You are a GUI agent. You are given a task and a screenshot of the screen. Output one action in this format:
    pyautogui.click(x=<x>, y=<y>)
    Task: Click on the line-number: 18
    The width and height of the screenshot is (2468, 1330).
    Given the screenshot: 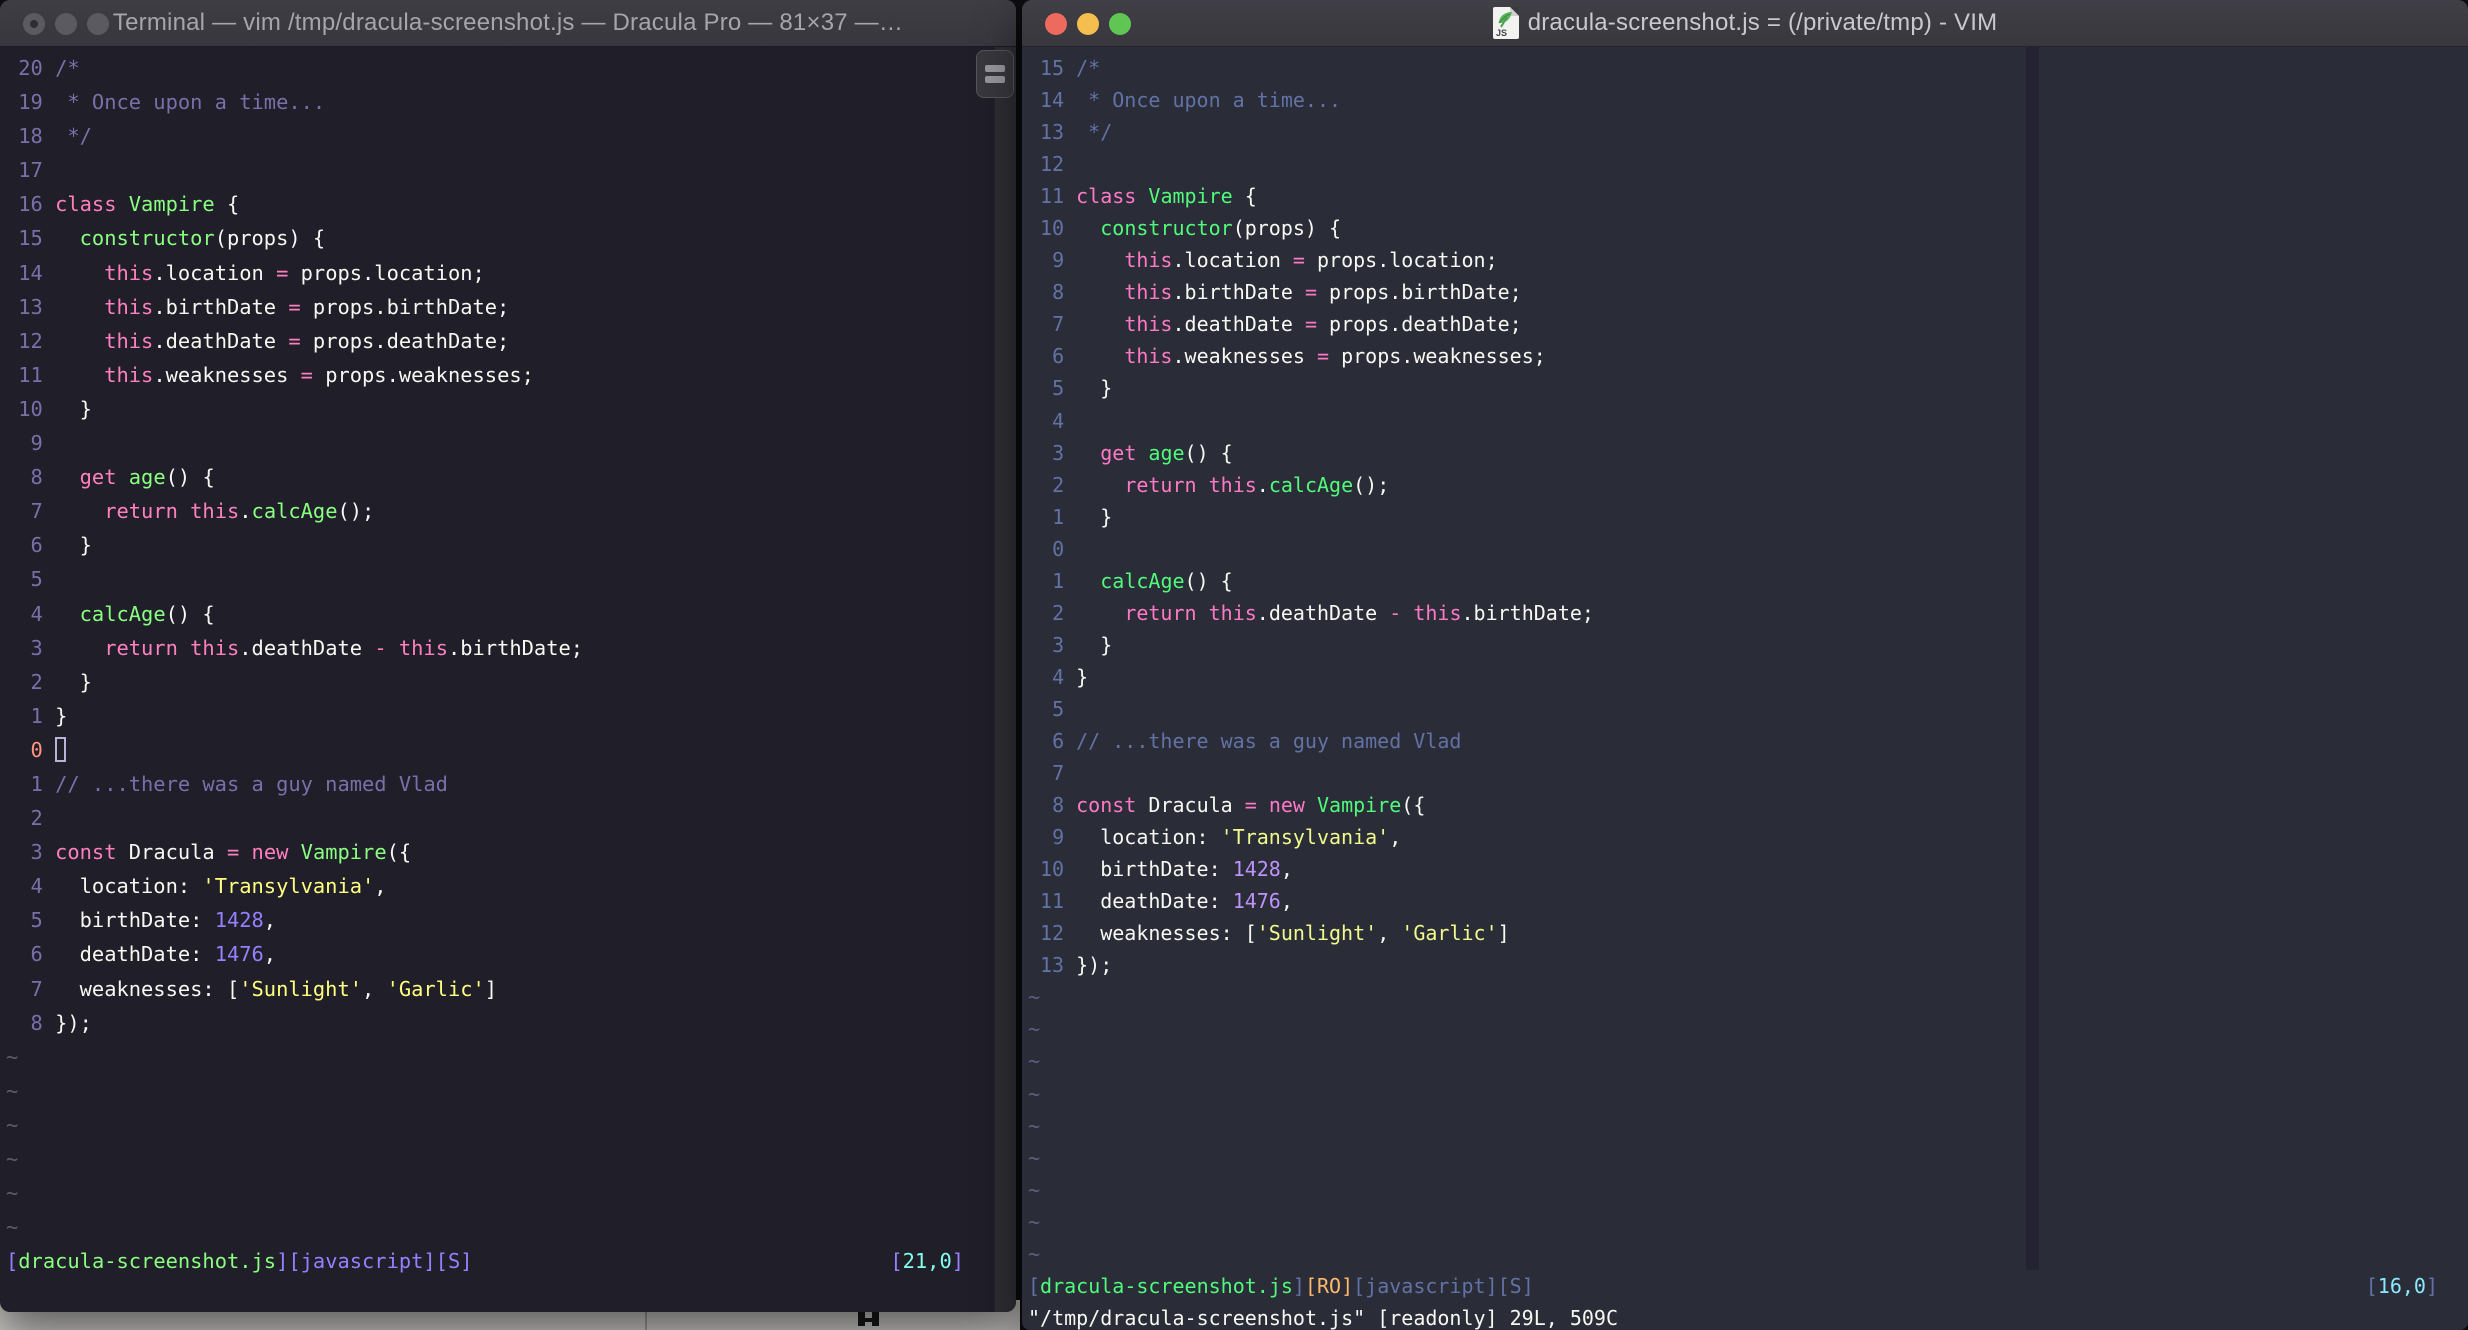 What is the action you would take?
    pyautogui.click(x=30, y=136)
    